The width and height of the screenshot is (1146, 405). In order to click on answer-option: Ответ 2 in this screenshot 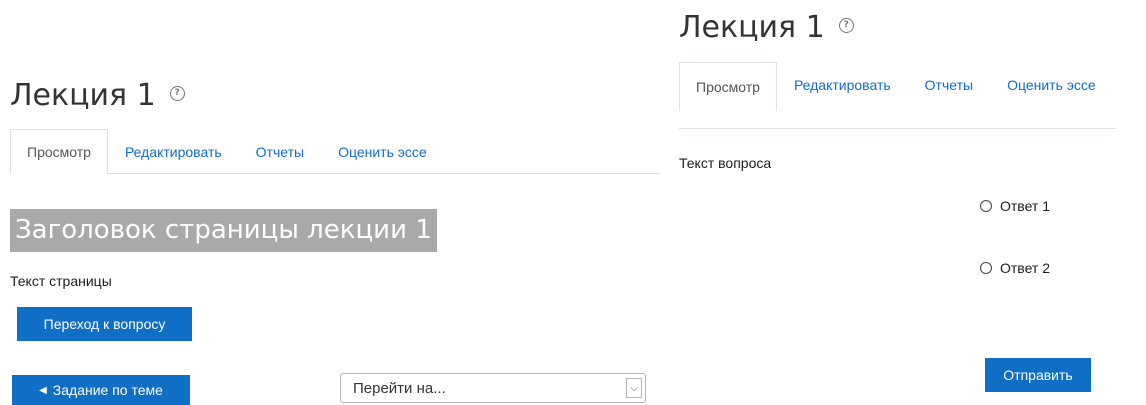, I will do `click(1015, 268)`.